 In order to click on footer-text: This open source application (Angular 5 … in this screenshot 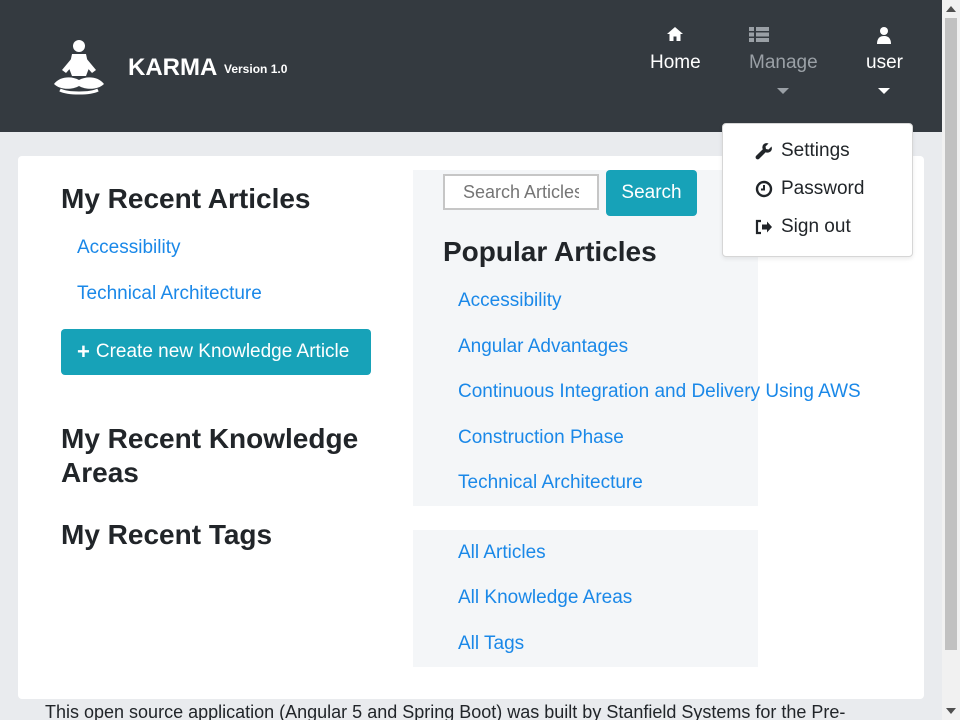, I will do `click(445, 711)`.